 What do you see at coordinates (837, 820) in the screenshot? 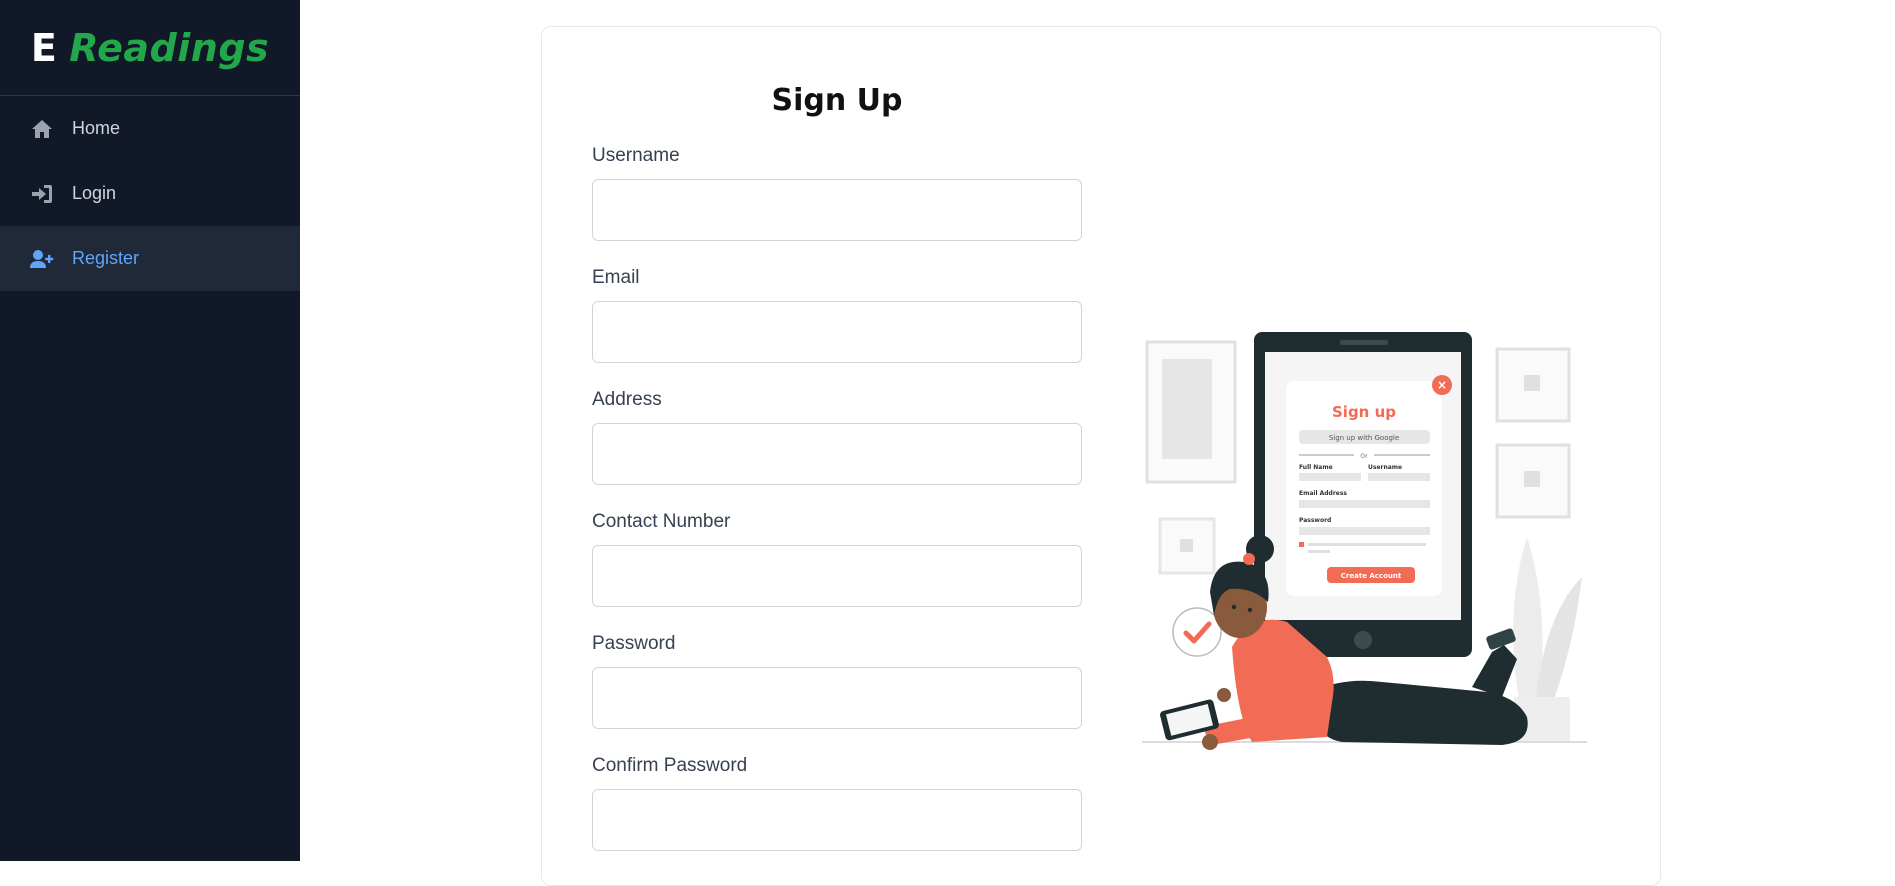
I see `confirm-password-input` at bounding box center [837, 820].